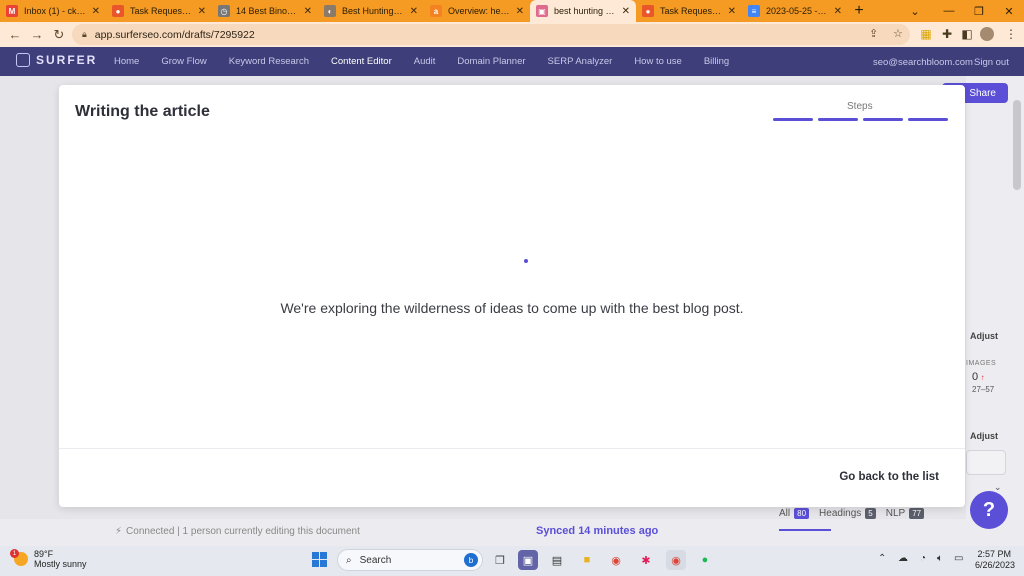 This screenshot has height=576, width=1024. Describe the element at coordinates (491, 61) in the screenshot. I see `nav-link-domain-planner: Domain Planner` at that location.